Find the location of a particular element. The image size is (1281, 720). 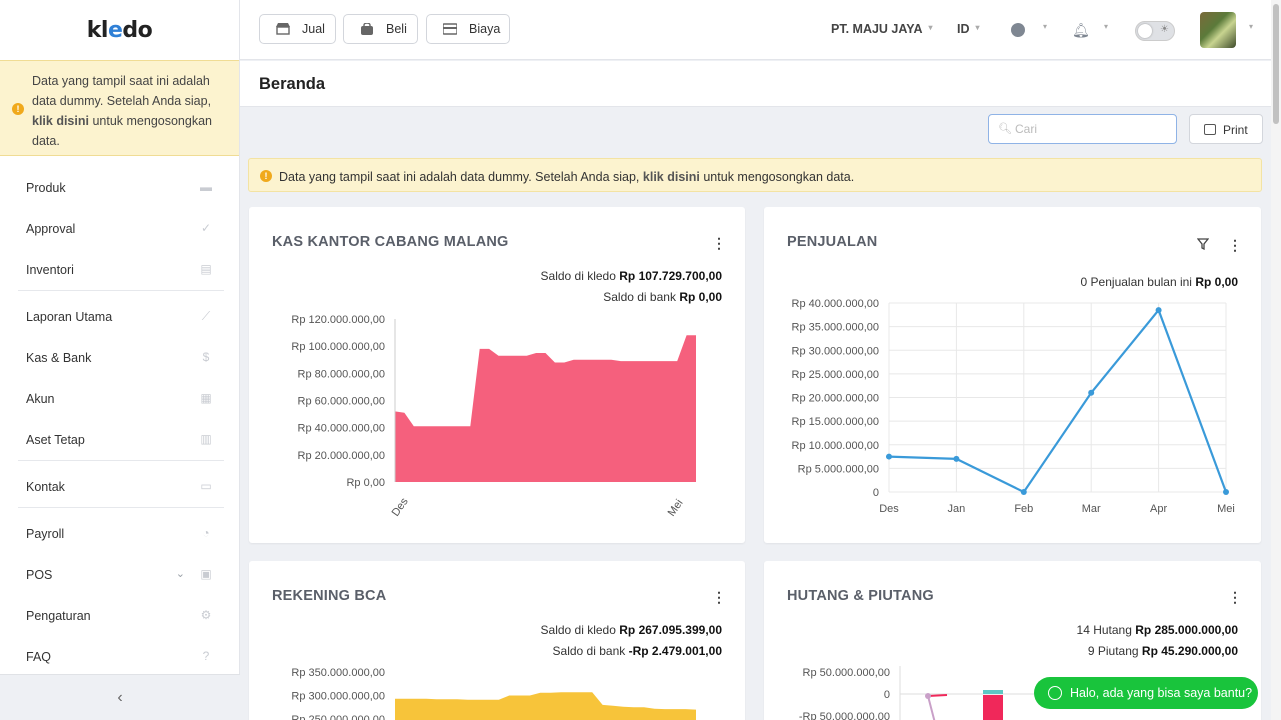

sidebar-item-aset-tetap: Aset Tetap ▥ is located at coordinates (119, 439).